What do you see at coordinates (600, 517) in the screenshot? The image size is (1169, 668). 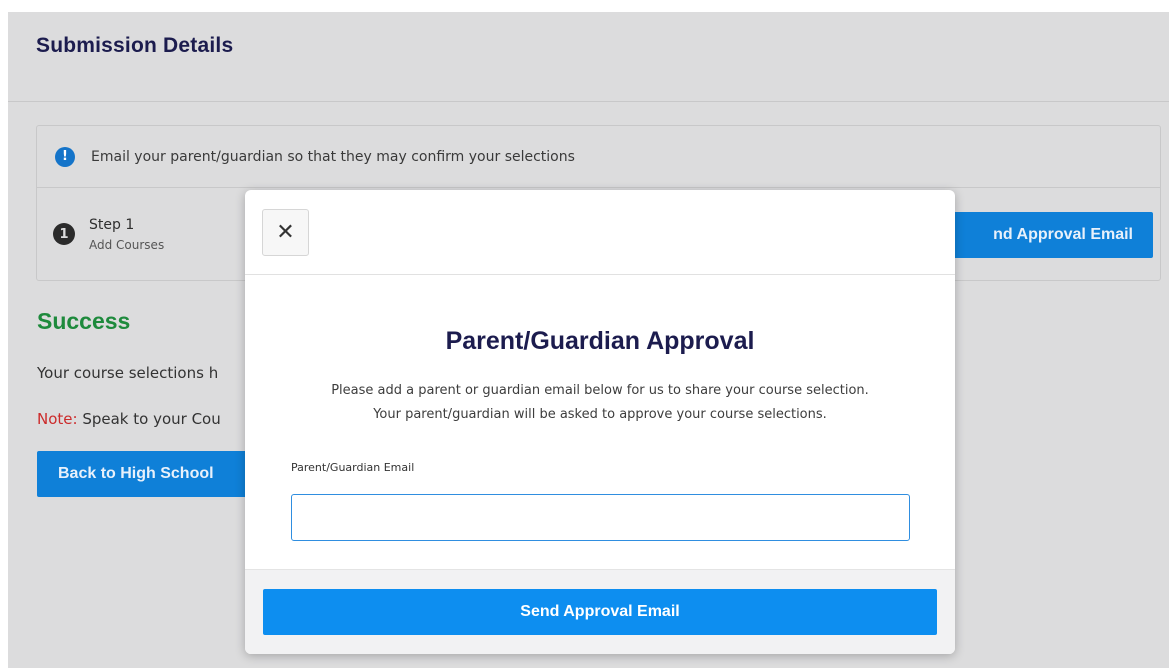 I see `parent-email-input` at bounding box center [600, 517].